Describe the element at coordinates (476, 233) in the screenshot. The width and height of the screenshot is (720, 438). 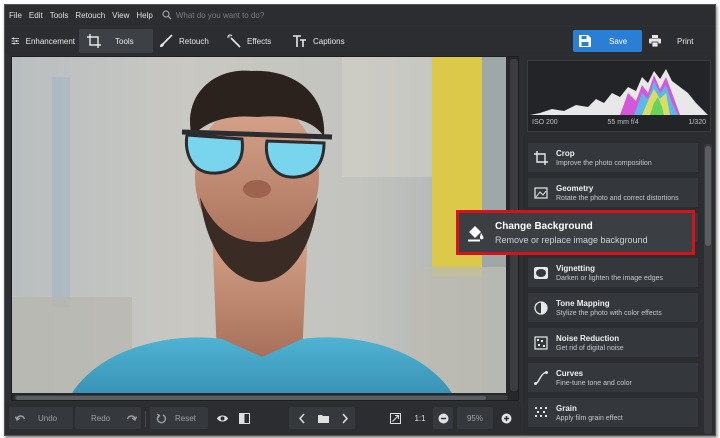
I see `paint-bucket-icon` at that location.